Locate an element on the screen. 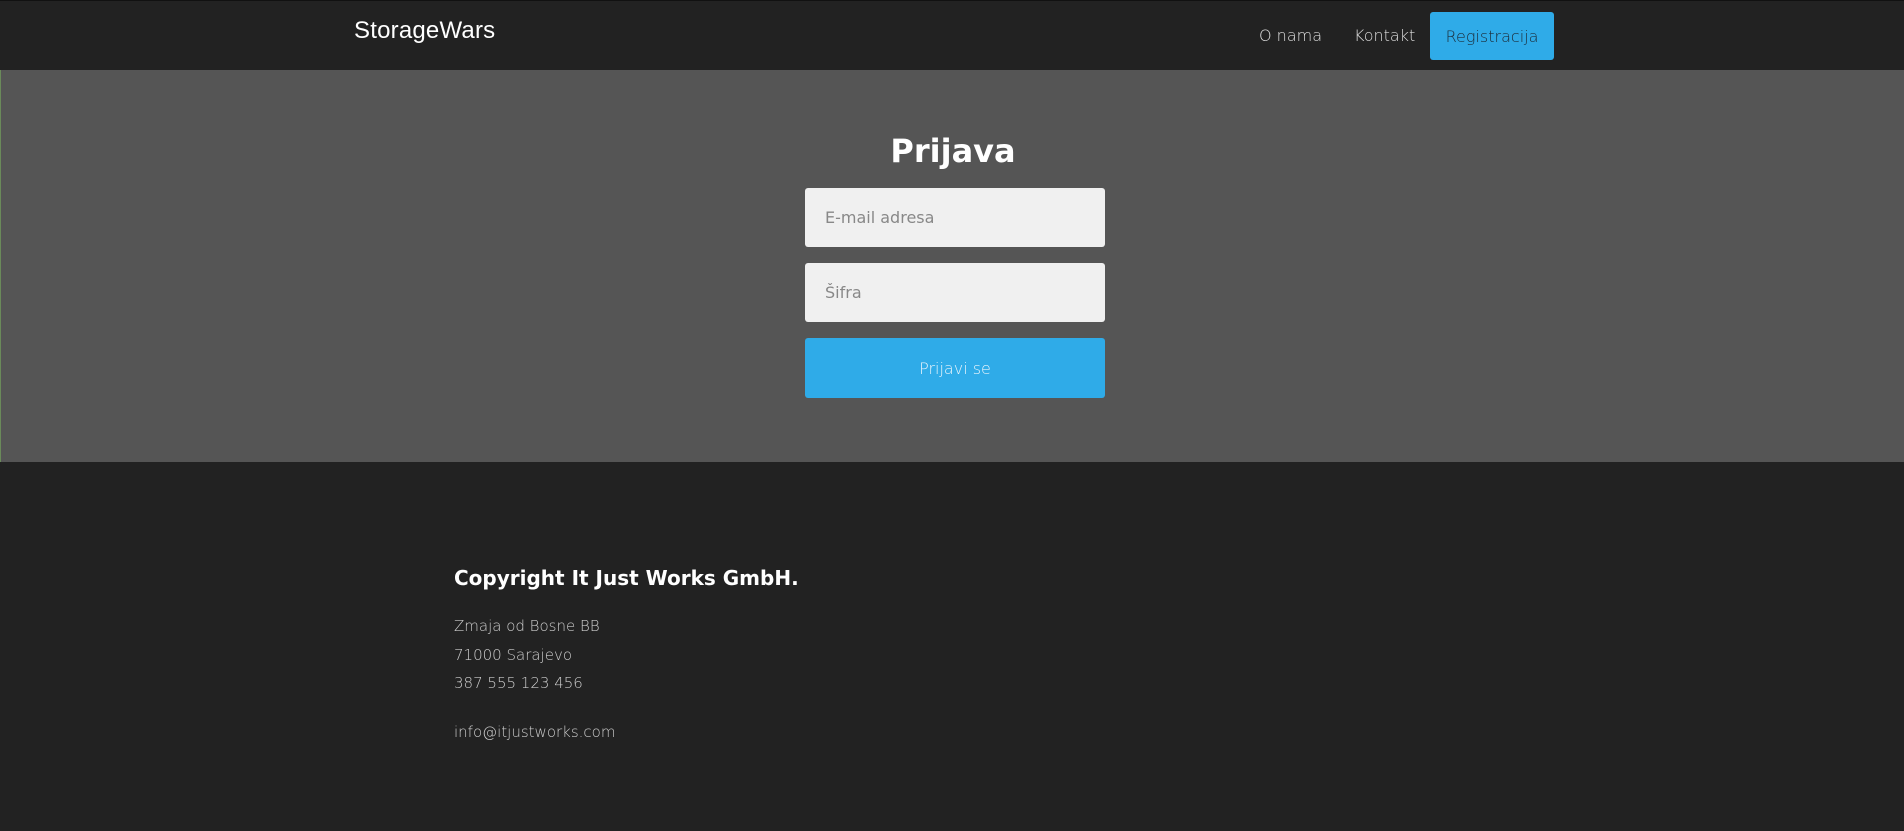 Image resolution: width=1904 pixels, height=831 pixels. footer-email-link: info@itjustworks.com is located at coordinates (534, 732).